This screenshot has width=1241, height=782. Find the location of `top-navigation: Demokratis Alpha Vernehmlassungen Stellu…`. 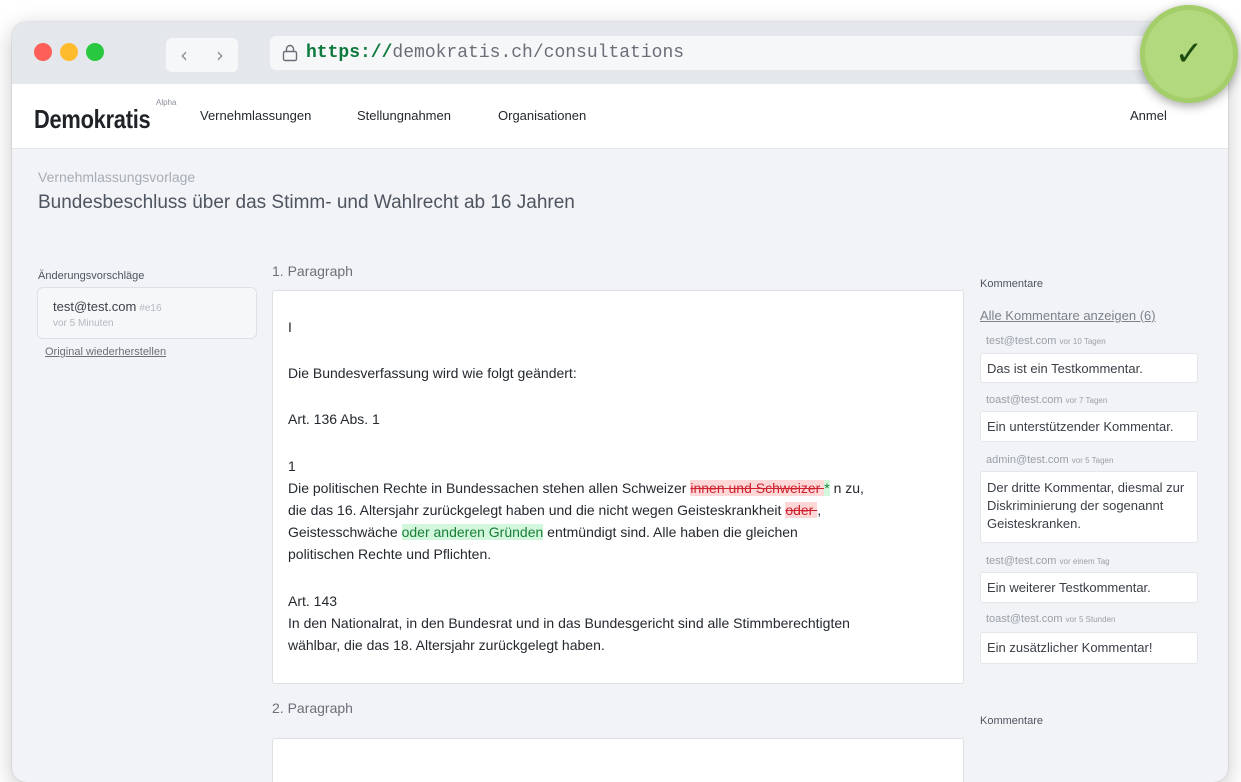

top-navigation: Demokratis Alpha Vernehmlassungen Stellu… is located at coordinates (620, 116).